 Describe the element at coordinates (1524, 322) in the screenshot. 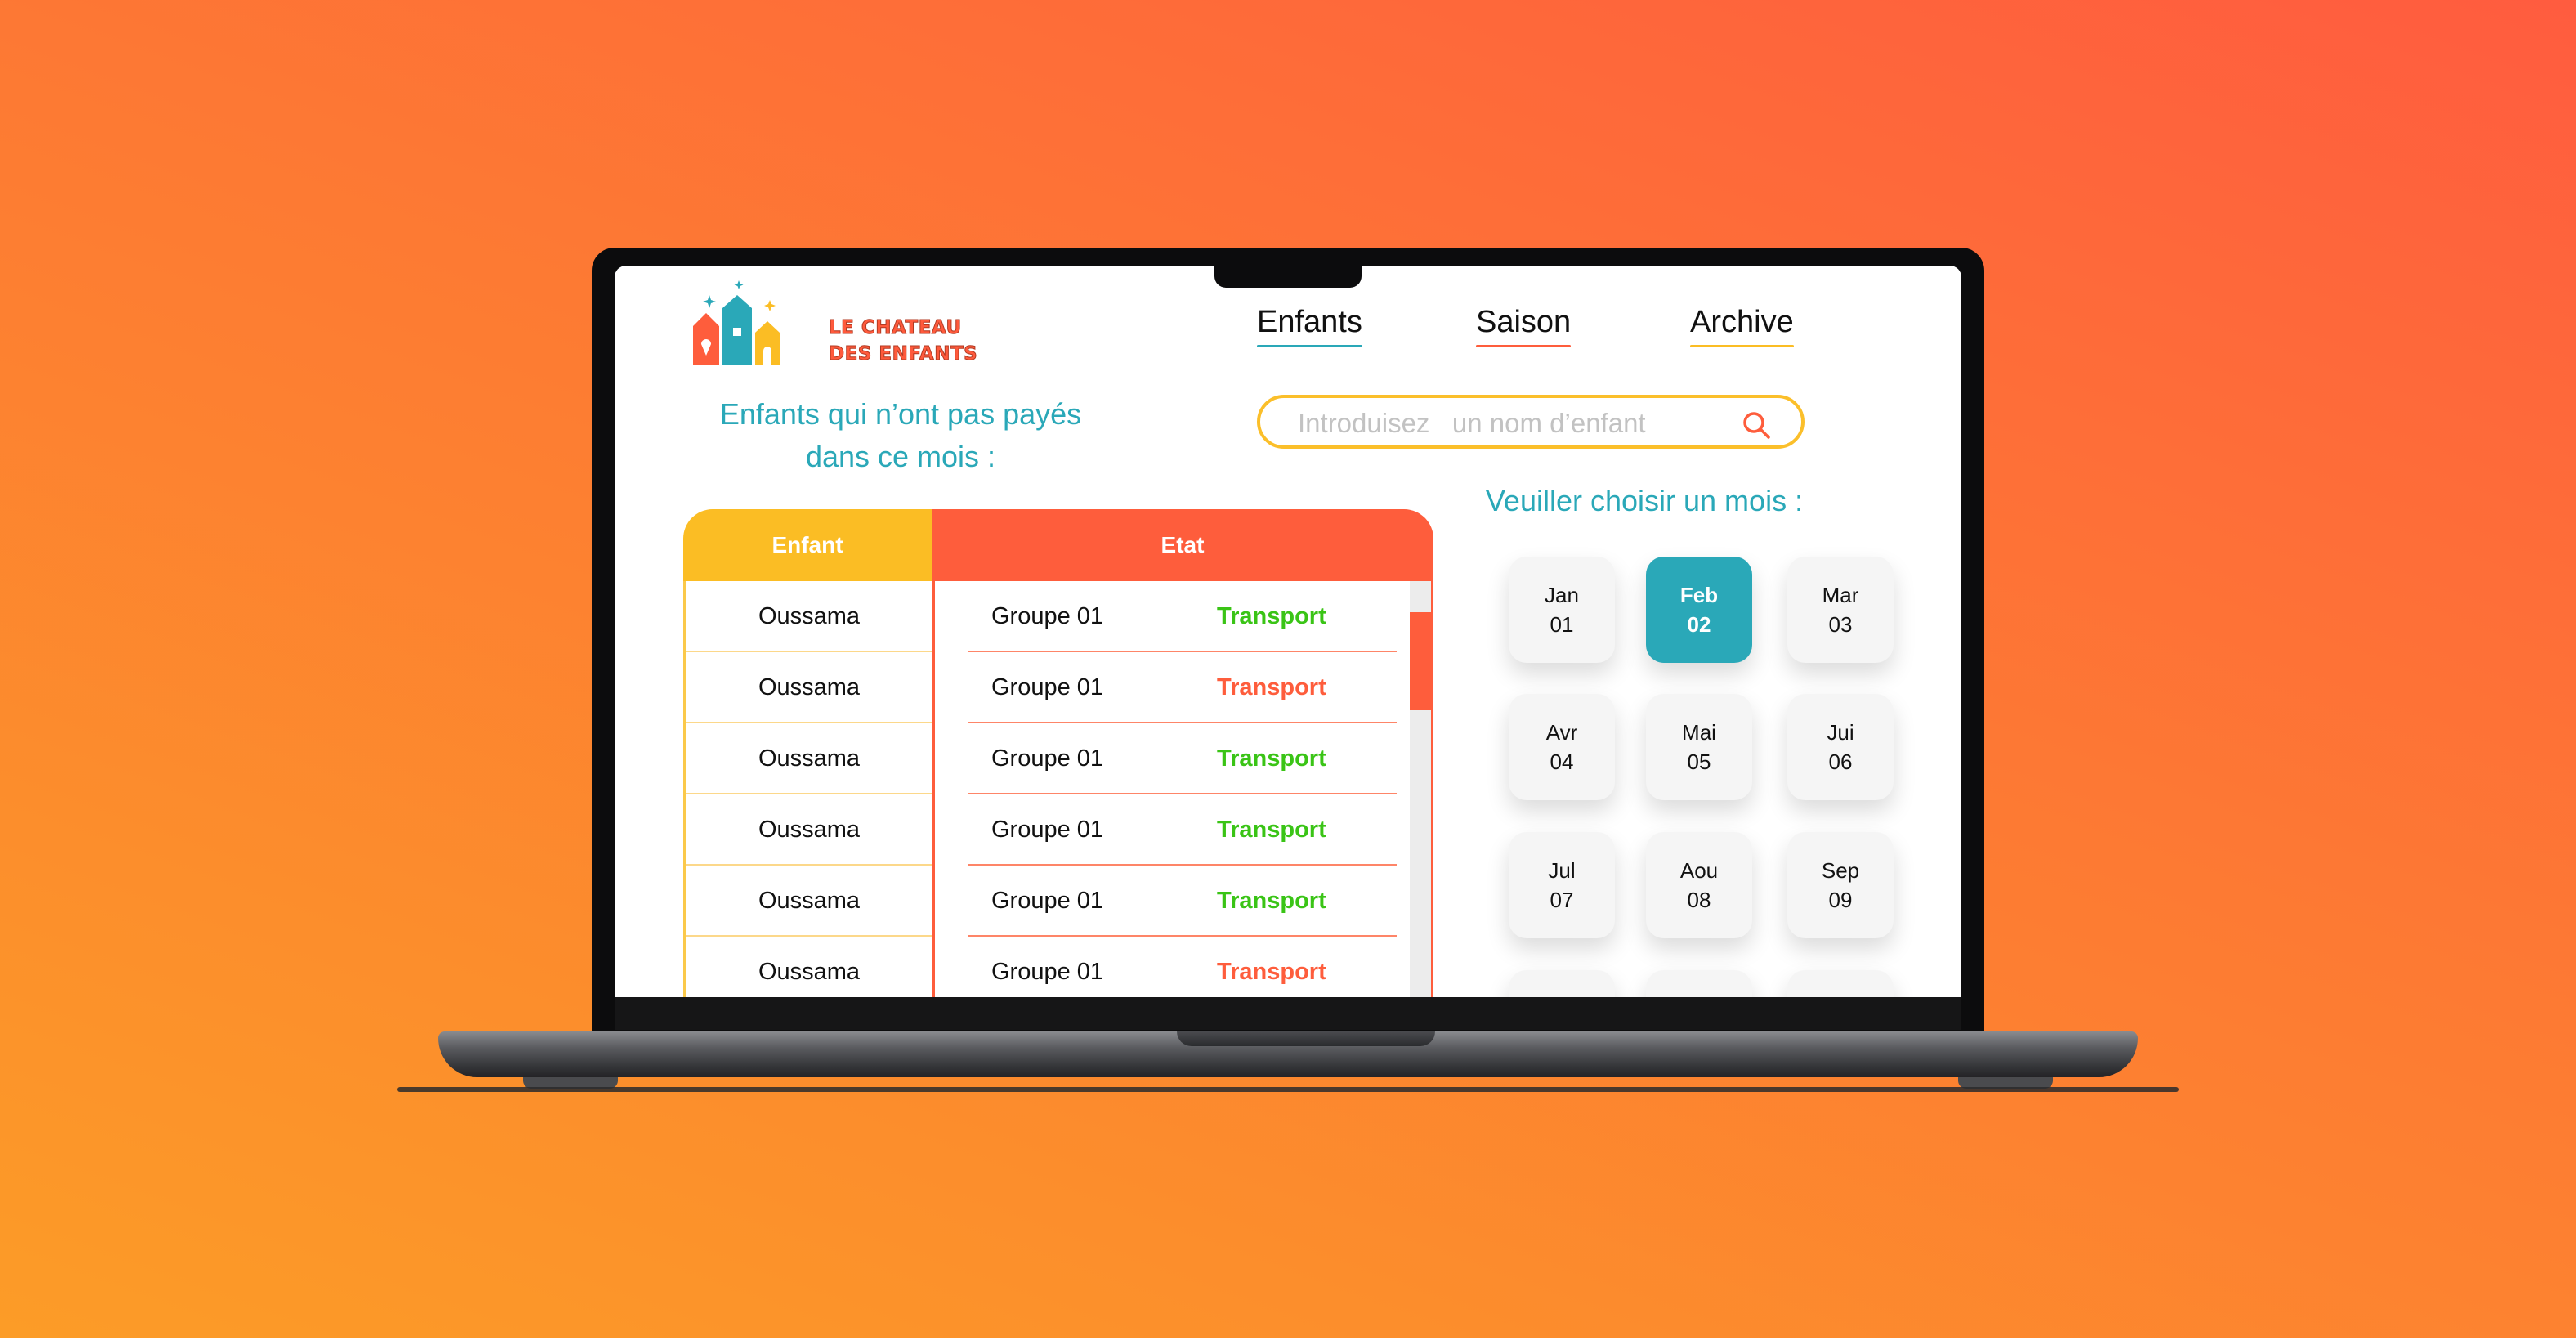

I see `nav-tab-label: Saison` at that location.